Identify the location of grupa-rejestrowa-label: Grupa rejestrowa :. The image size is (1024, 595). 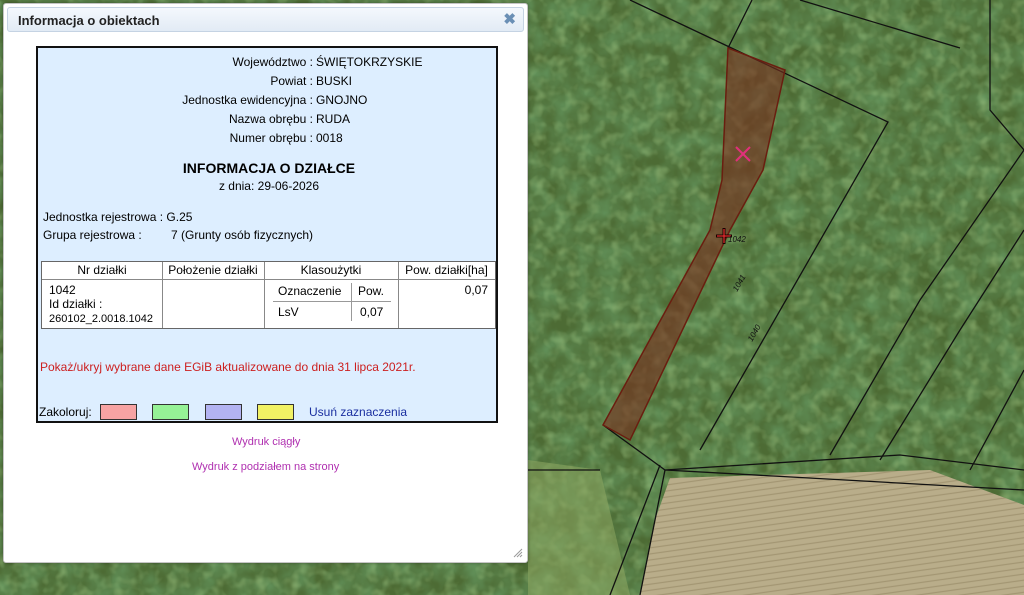
(92, 235).